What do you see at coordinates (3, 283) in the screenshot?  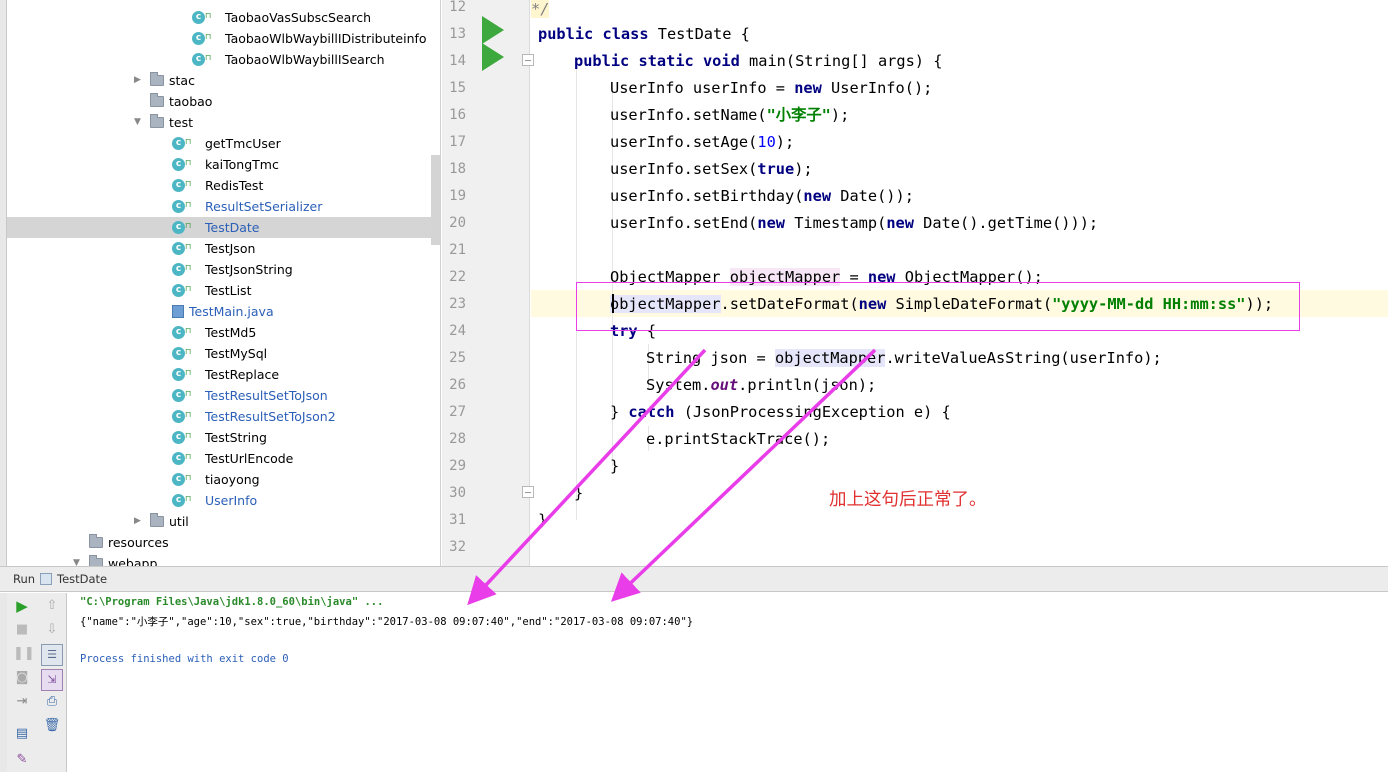 I see `project-tool-strip` at bounding box center [3, 283].